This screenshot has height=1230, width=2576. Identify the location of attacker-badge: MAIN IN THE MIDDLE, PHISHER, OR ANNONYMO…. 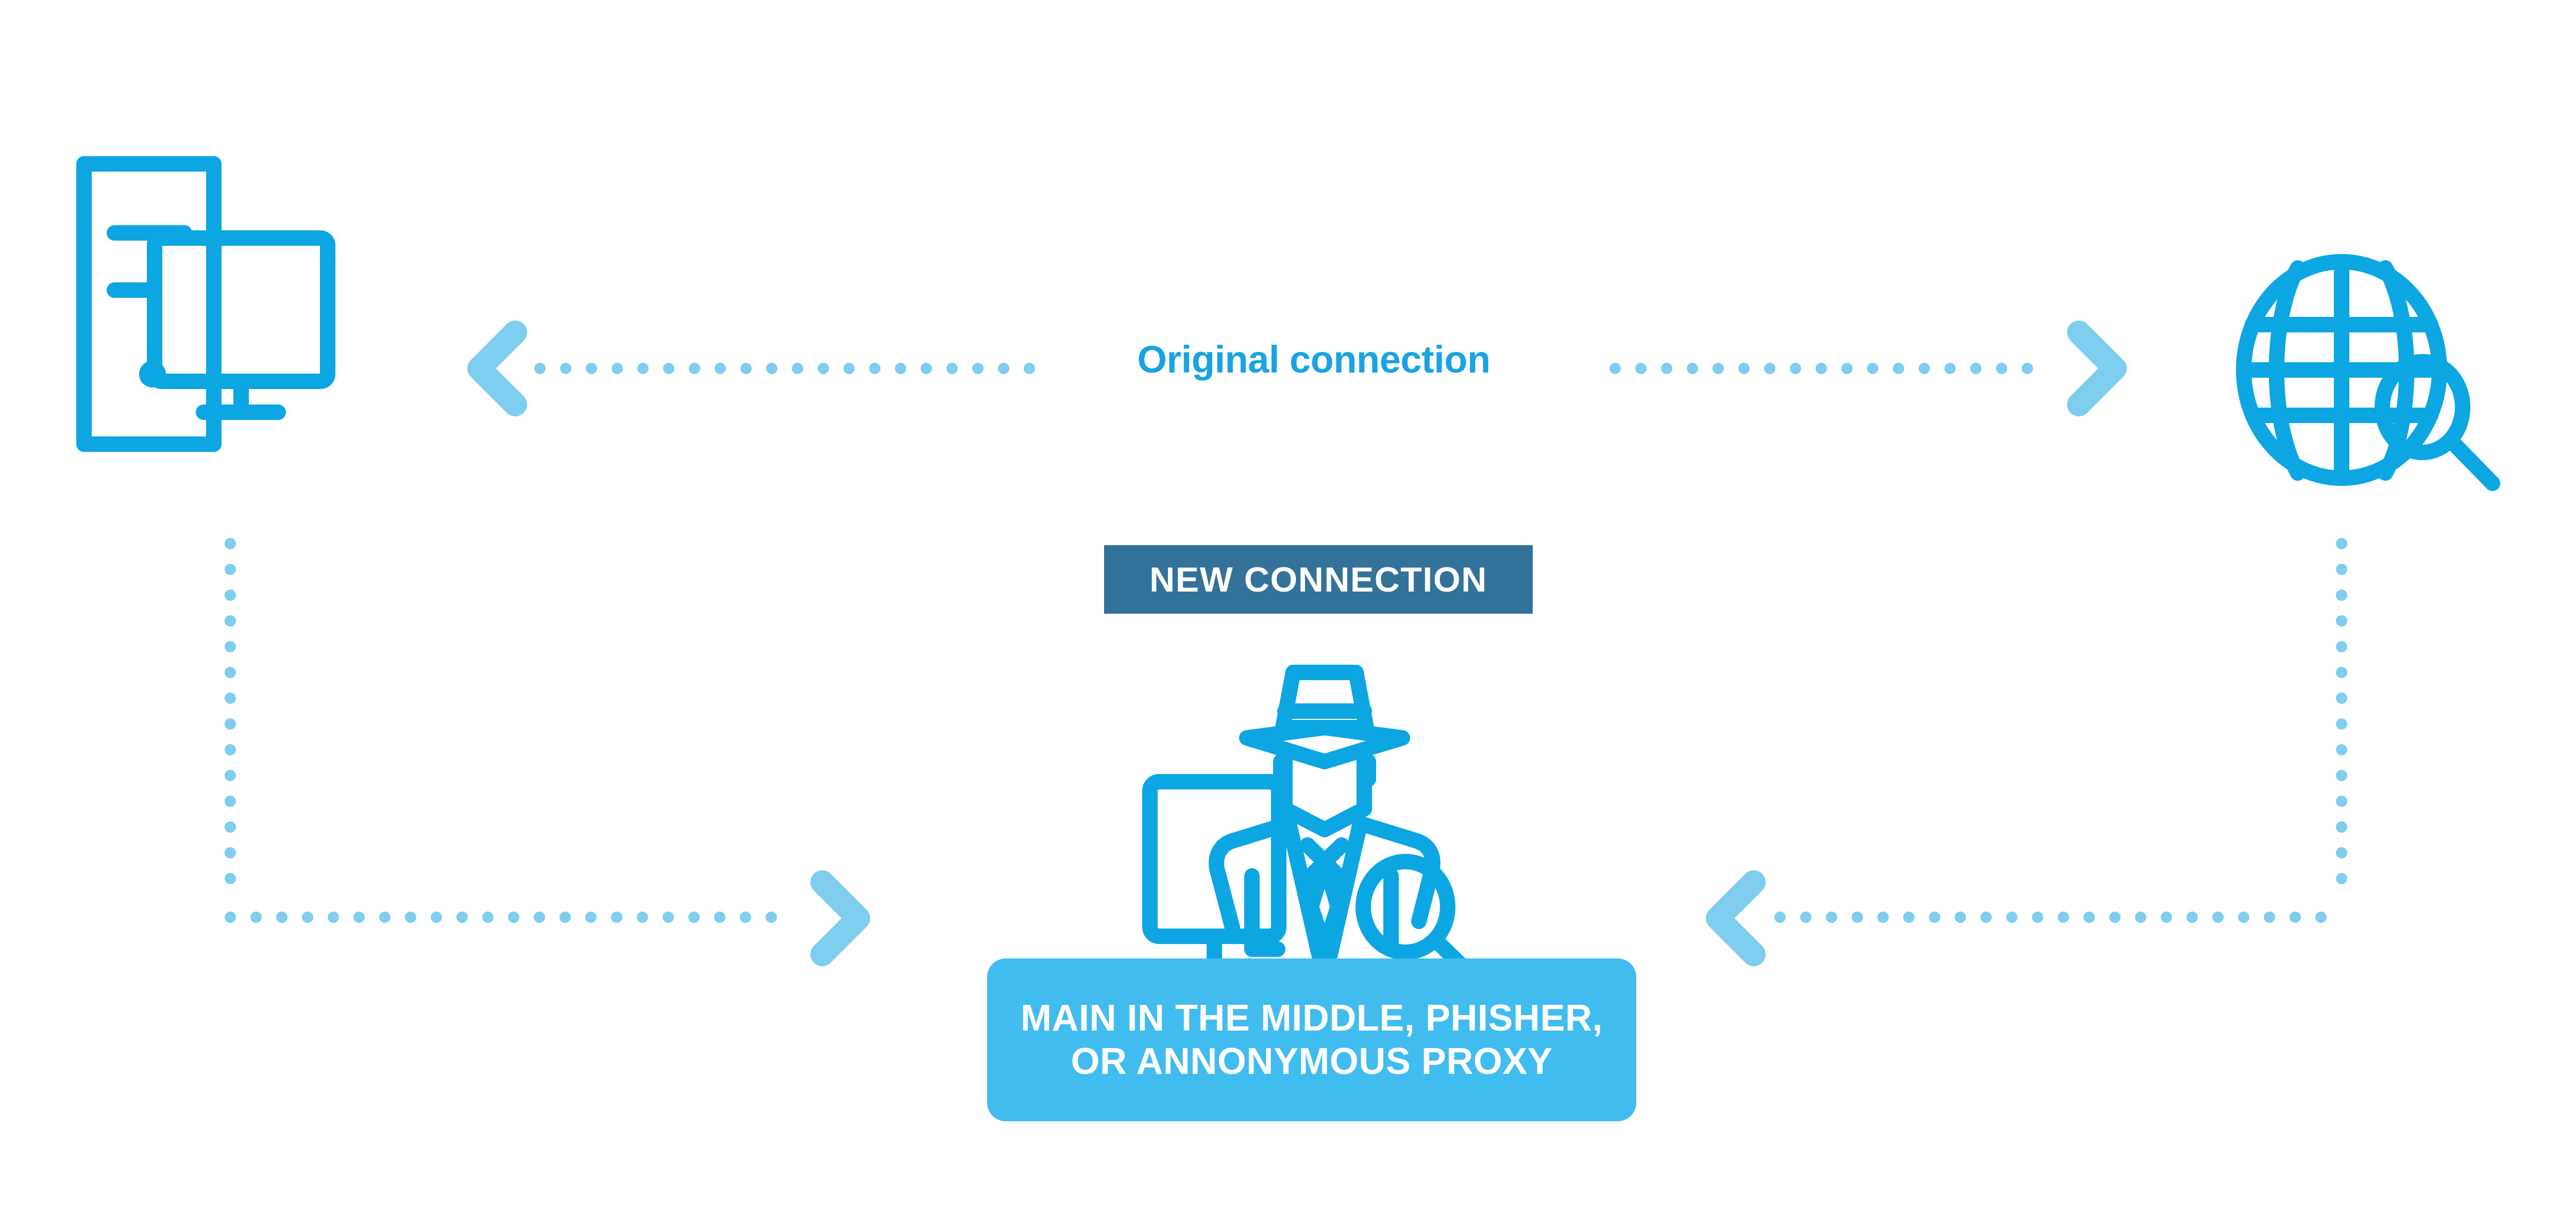
(1311, 1039).